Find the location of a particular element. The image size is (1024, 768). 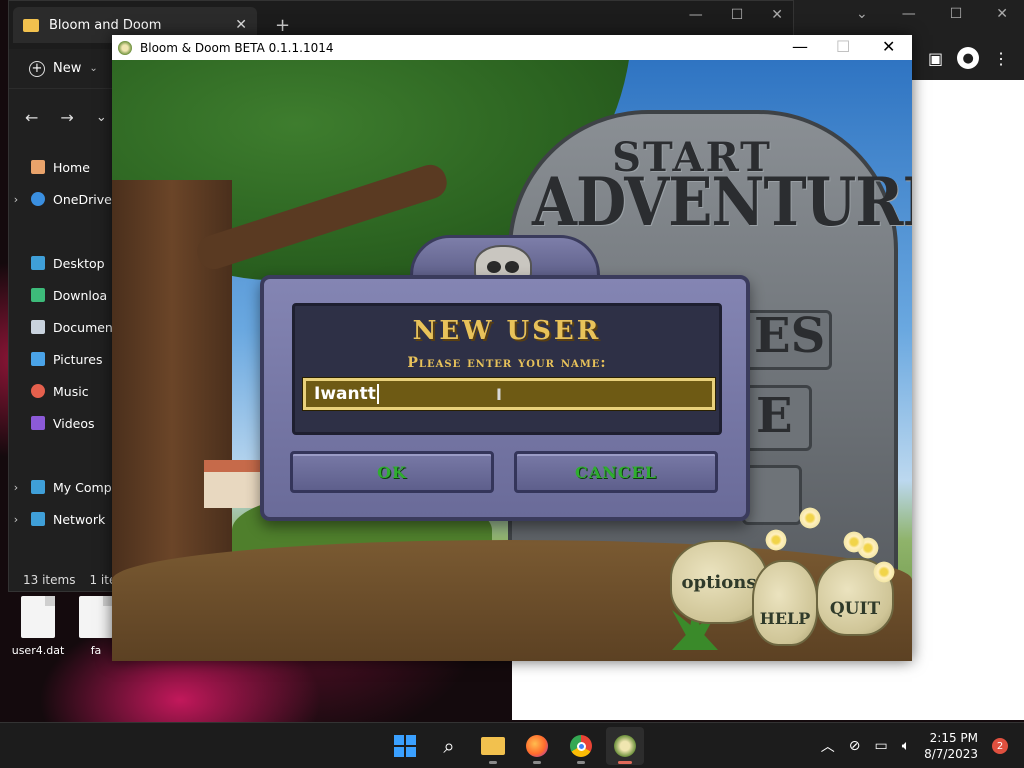

quit-label: QUIT is located at coordinates (855, 609).